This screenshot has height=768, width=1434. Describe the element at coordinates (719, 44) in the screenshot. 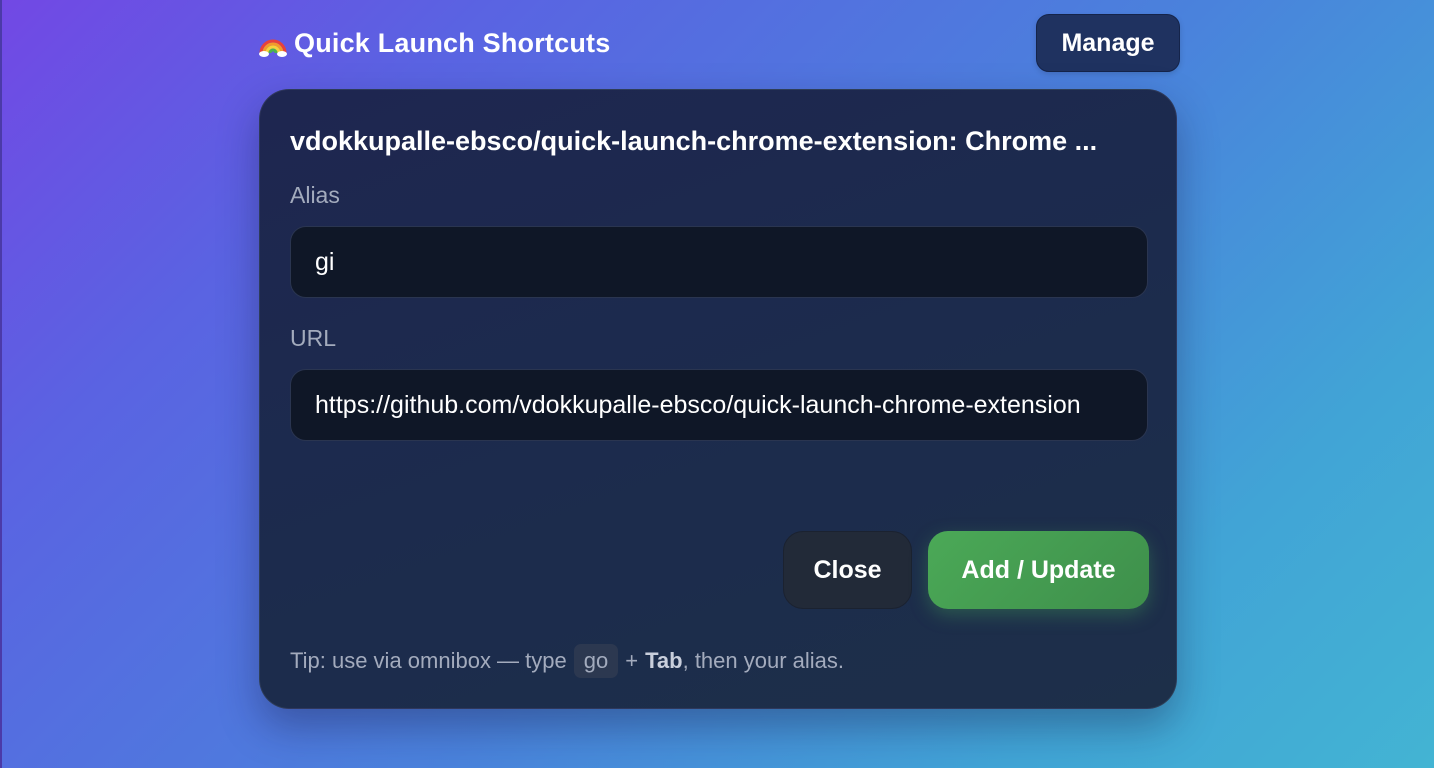

I see `header: Quick Launch Shortcuts Manage` at that location.